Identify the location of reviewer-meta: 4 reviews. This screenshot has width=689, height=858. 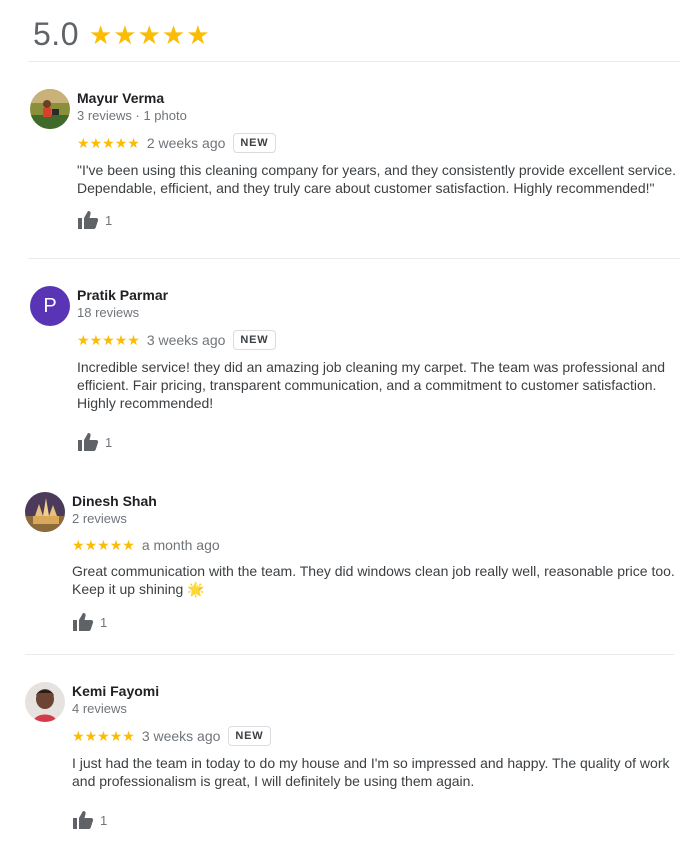
(99, 708).